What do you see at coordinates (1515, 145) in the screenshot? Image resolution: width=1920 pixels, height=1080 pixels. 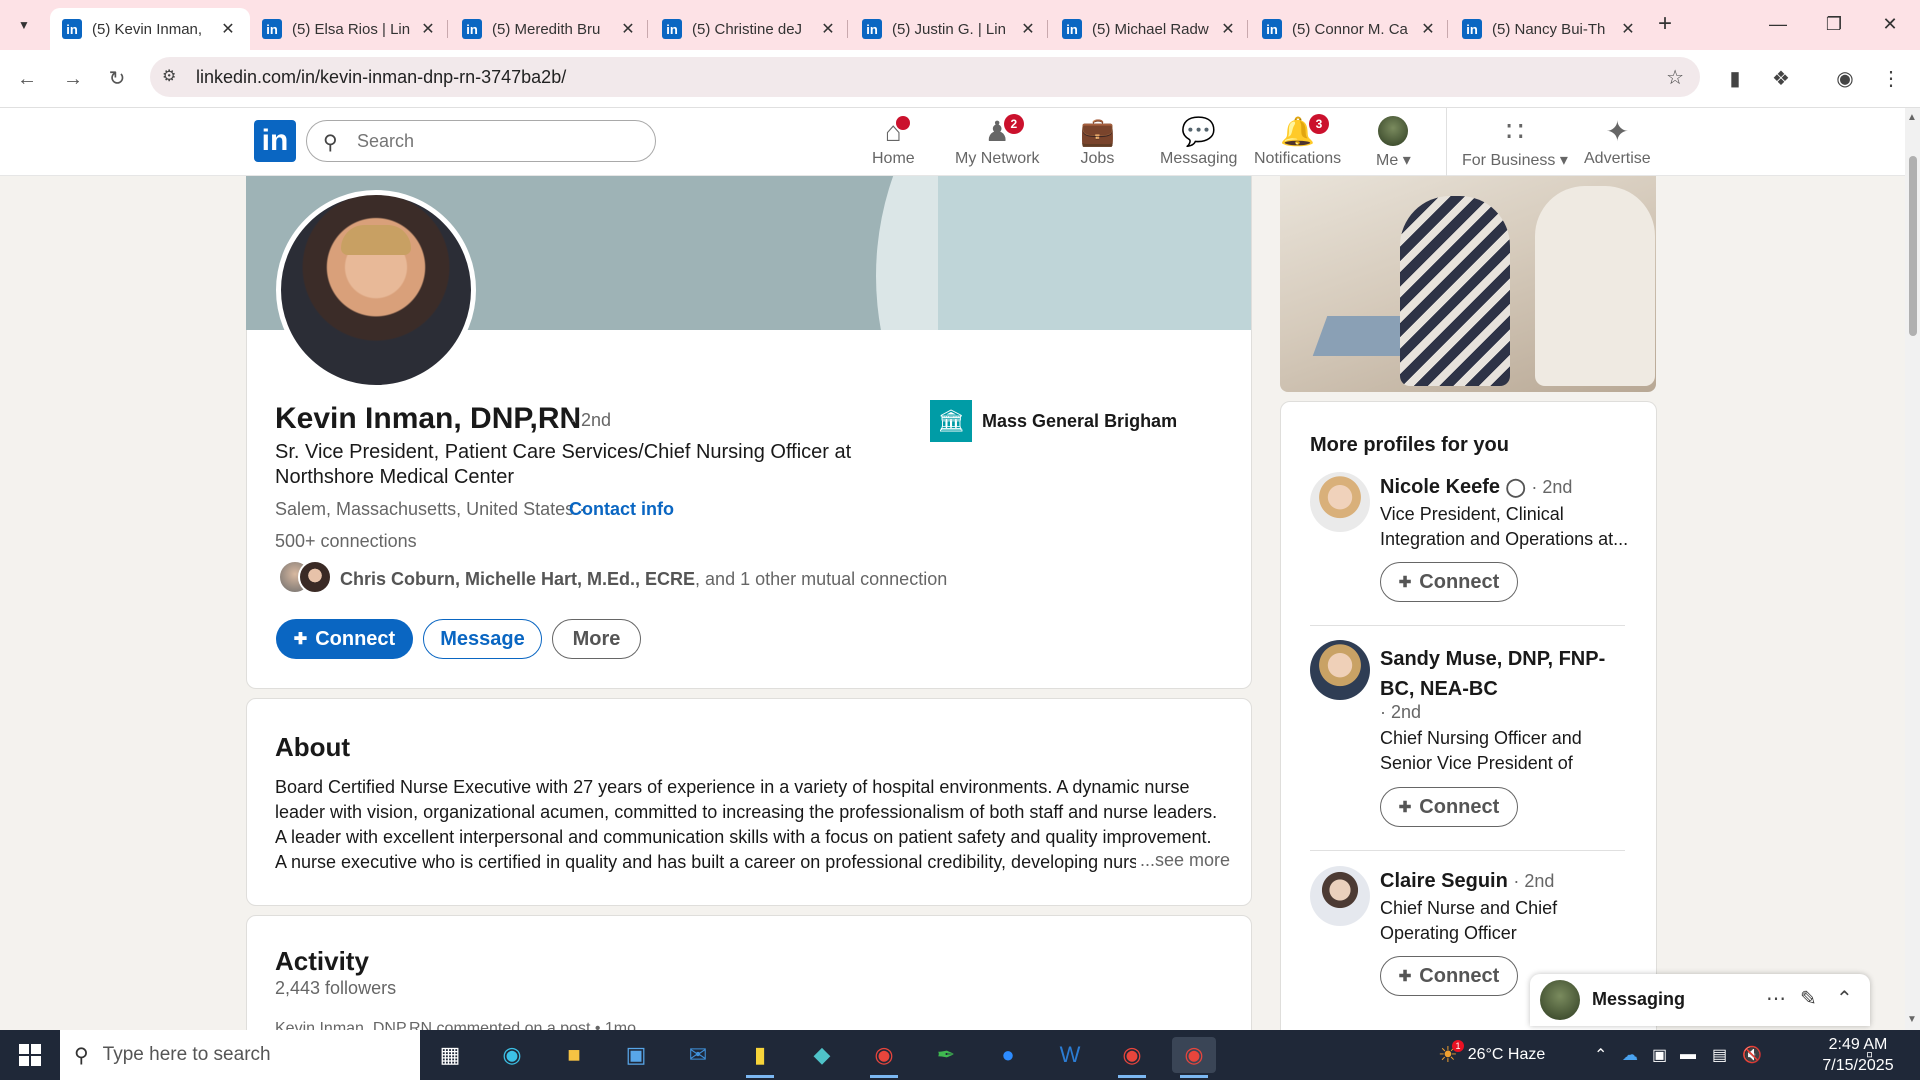 I see `nav-for-business: ∷ For Business ▾` at bounding box center [1515, 145].